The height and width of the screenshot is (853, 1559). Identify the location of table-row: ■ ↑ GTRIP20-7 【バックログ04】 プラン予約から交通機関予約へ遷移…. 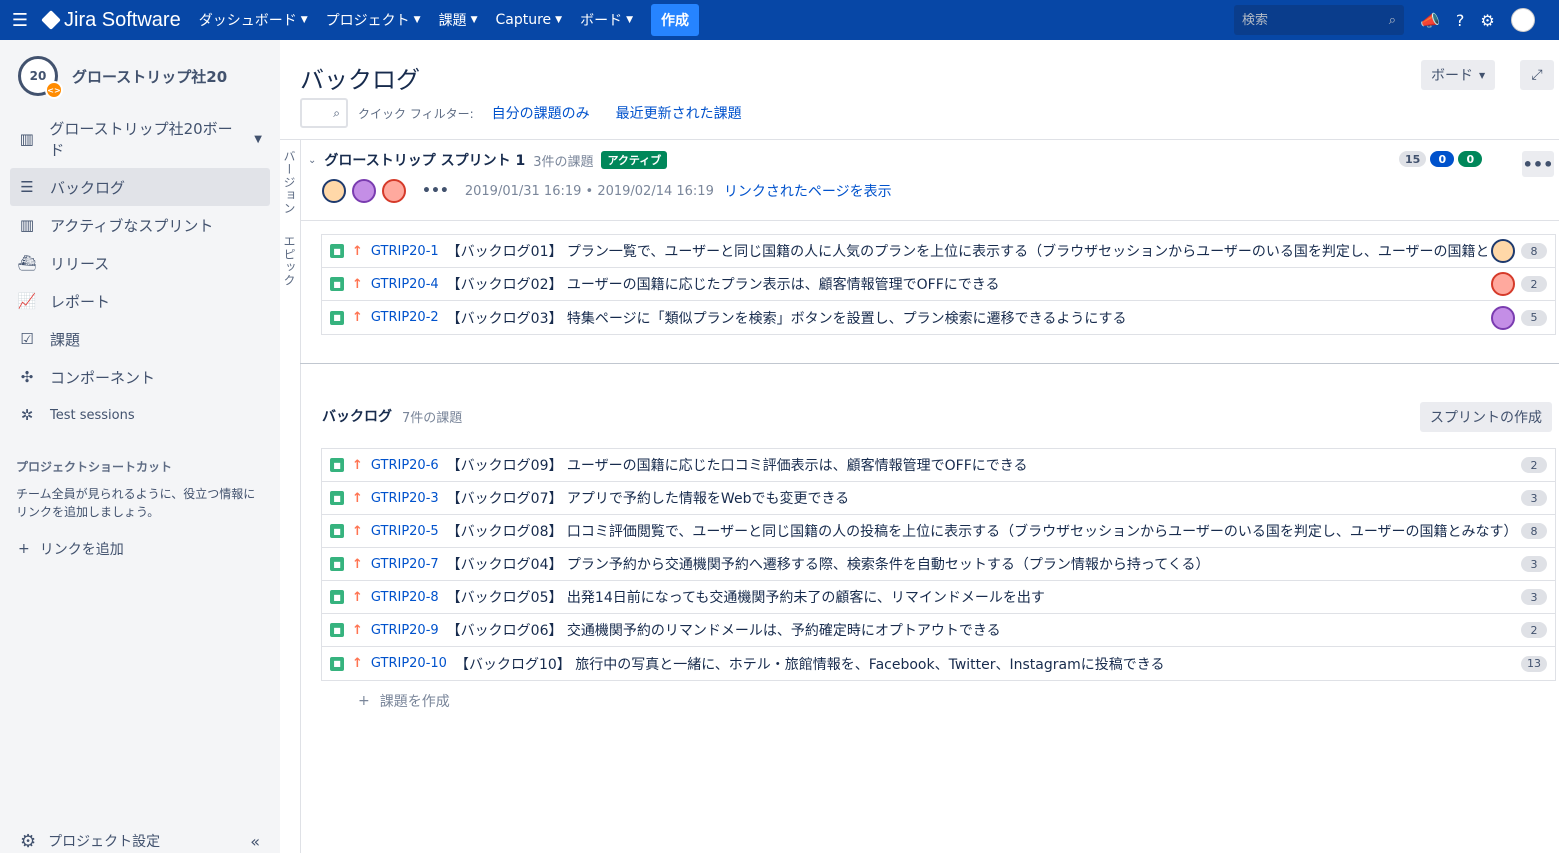
(938, 564).